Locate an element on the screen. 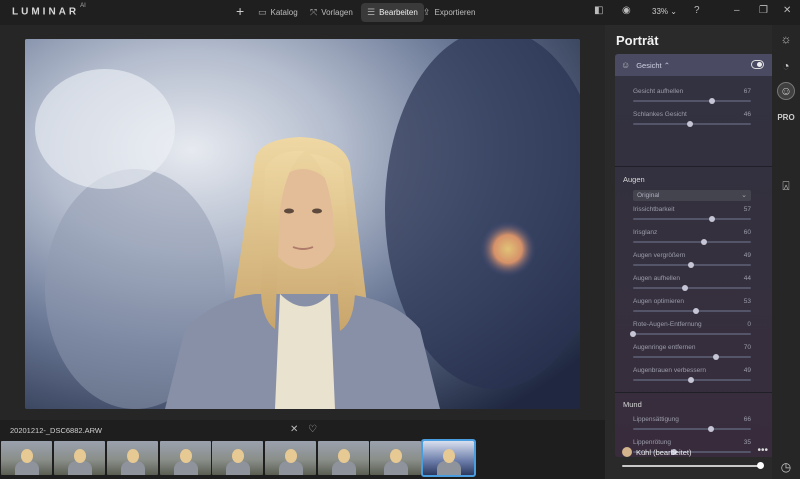 The image size is (800, 479). slider-row: Irissichtbarkeit 57 is located at coordinates (692, 214).